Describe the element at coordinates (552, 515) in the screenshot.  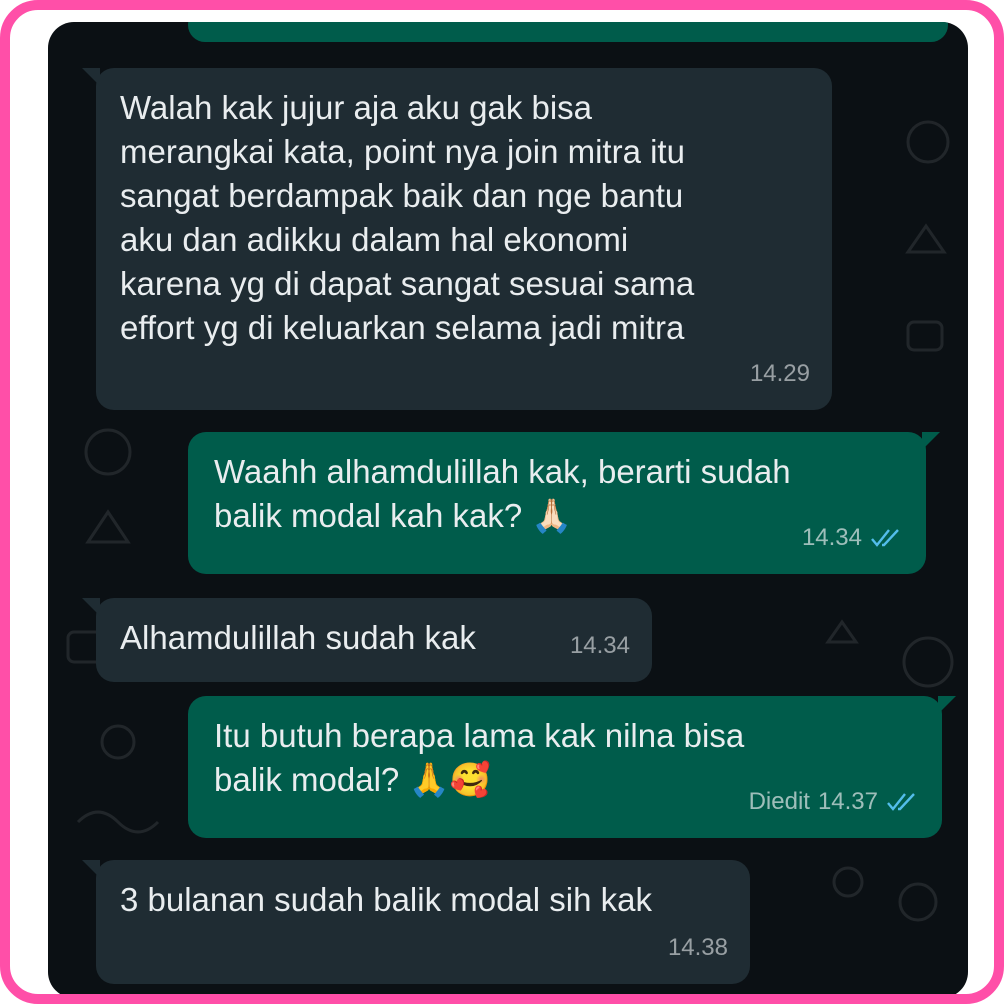
I see `folded-hands-emoji: 🙏🏻` at that location.